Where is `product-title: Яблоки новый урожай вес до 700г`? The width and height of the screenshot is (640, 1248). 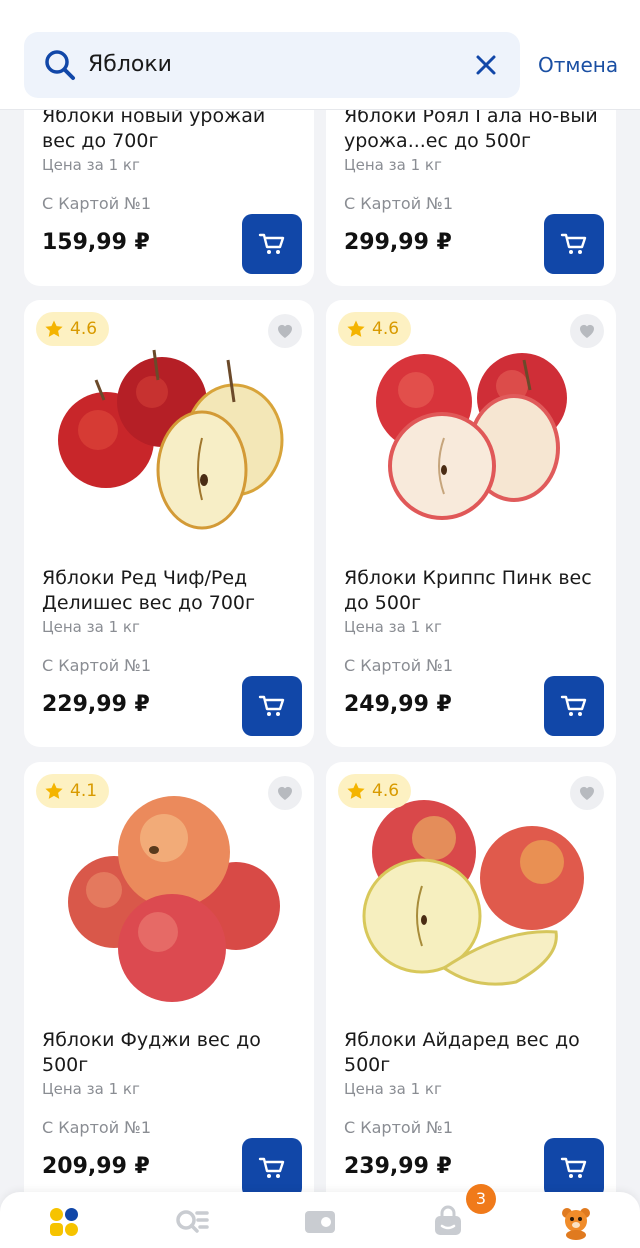 product-title: Яблоки новый урожай вес до 700г is located at coordinates (154, 128).